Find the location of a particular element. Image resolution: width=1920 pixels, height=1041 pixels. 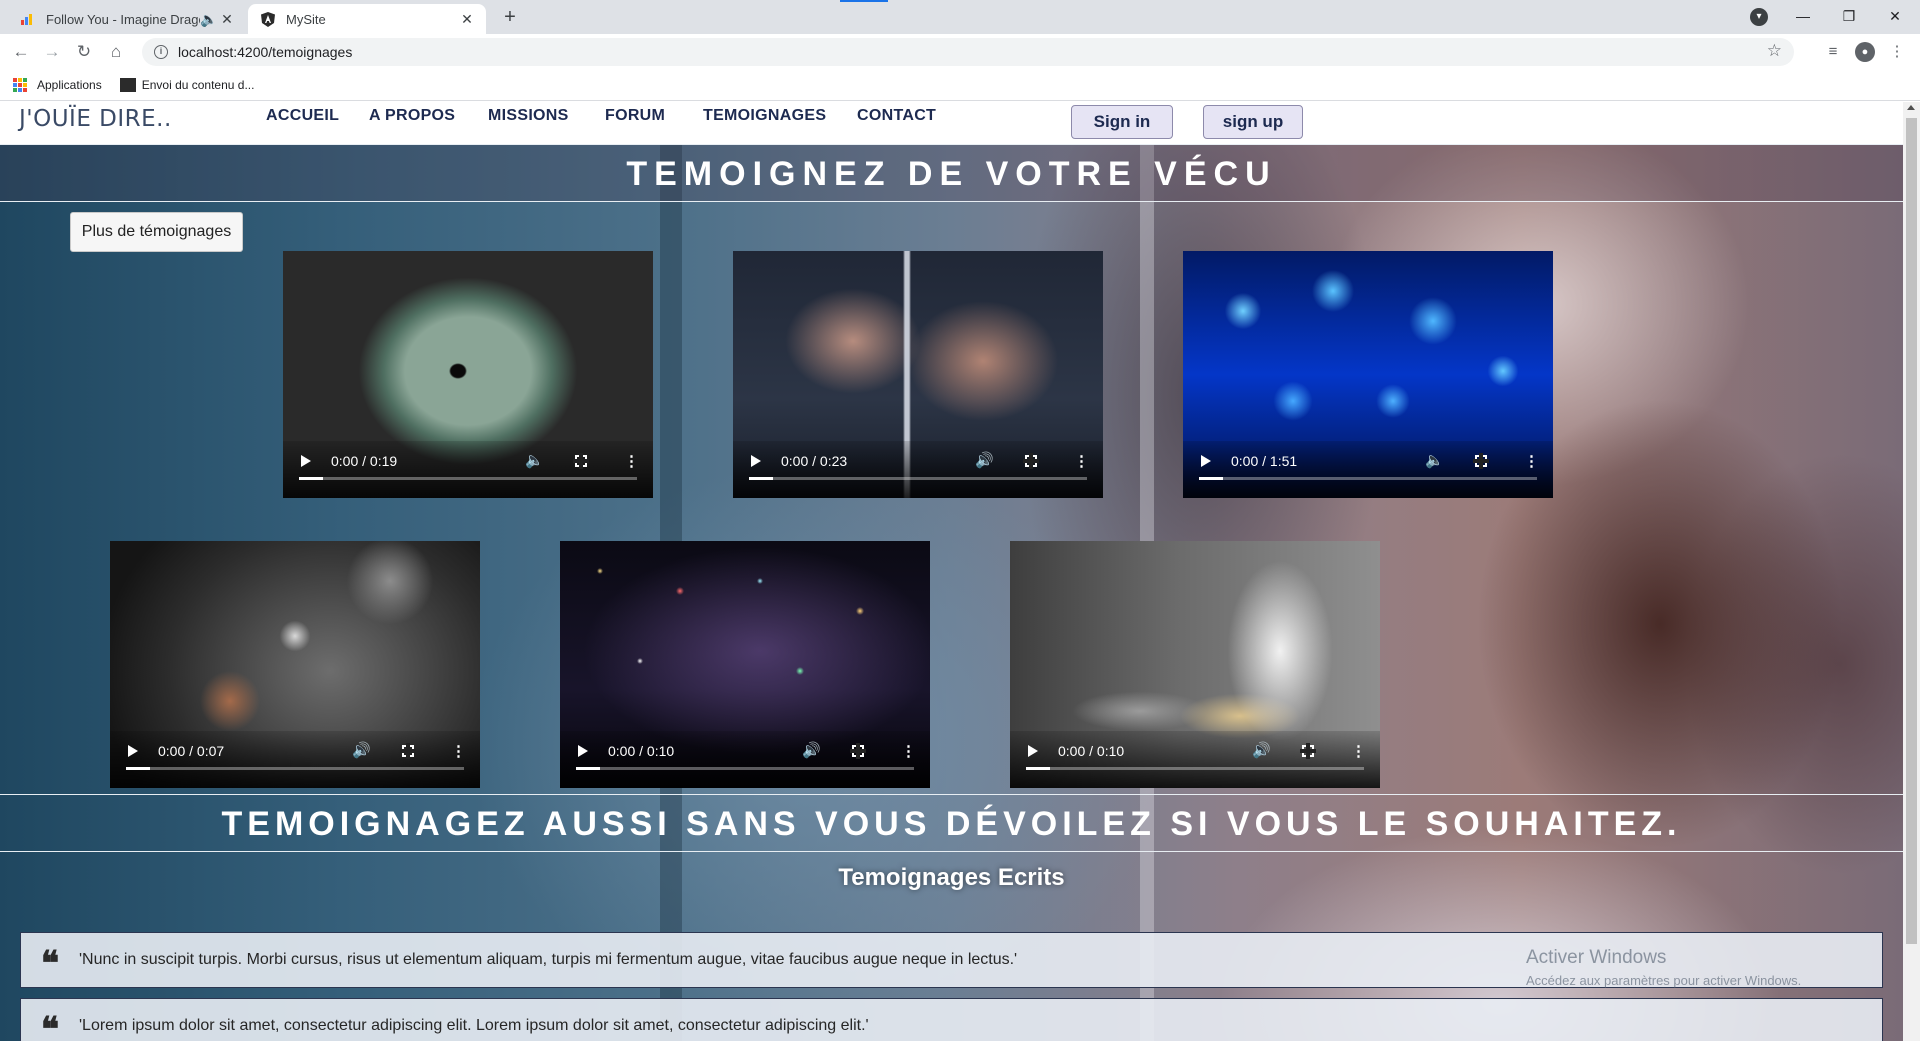

tab-mysite: MySite ✕ is located at coordinates (367, 19).